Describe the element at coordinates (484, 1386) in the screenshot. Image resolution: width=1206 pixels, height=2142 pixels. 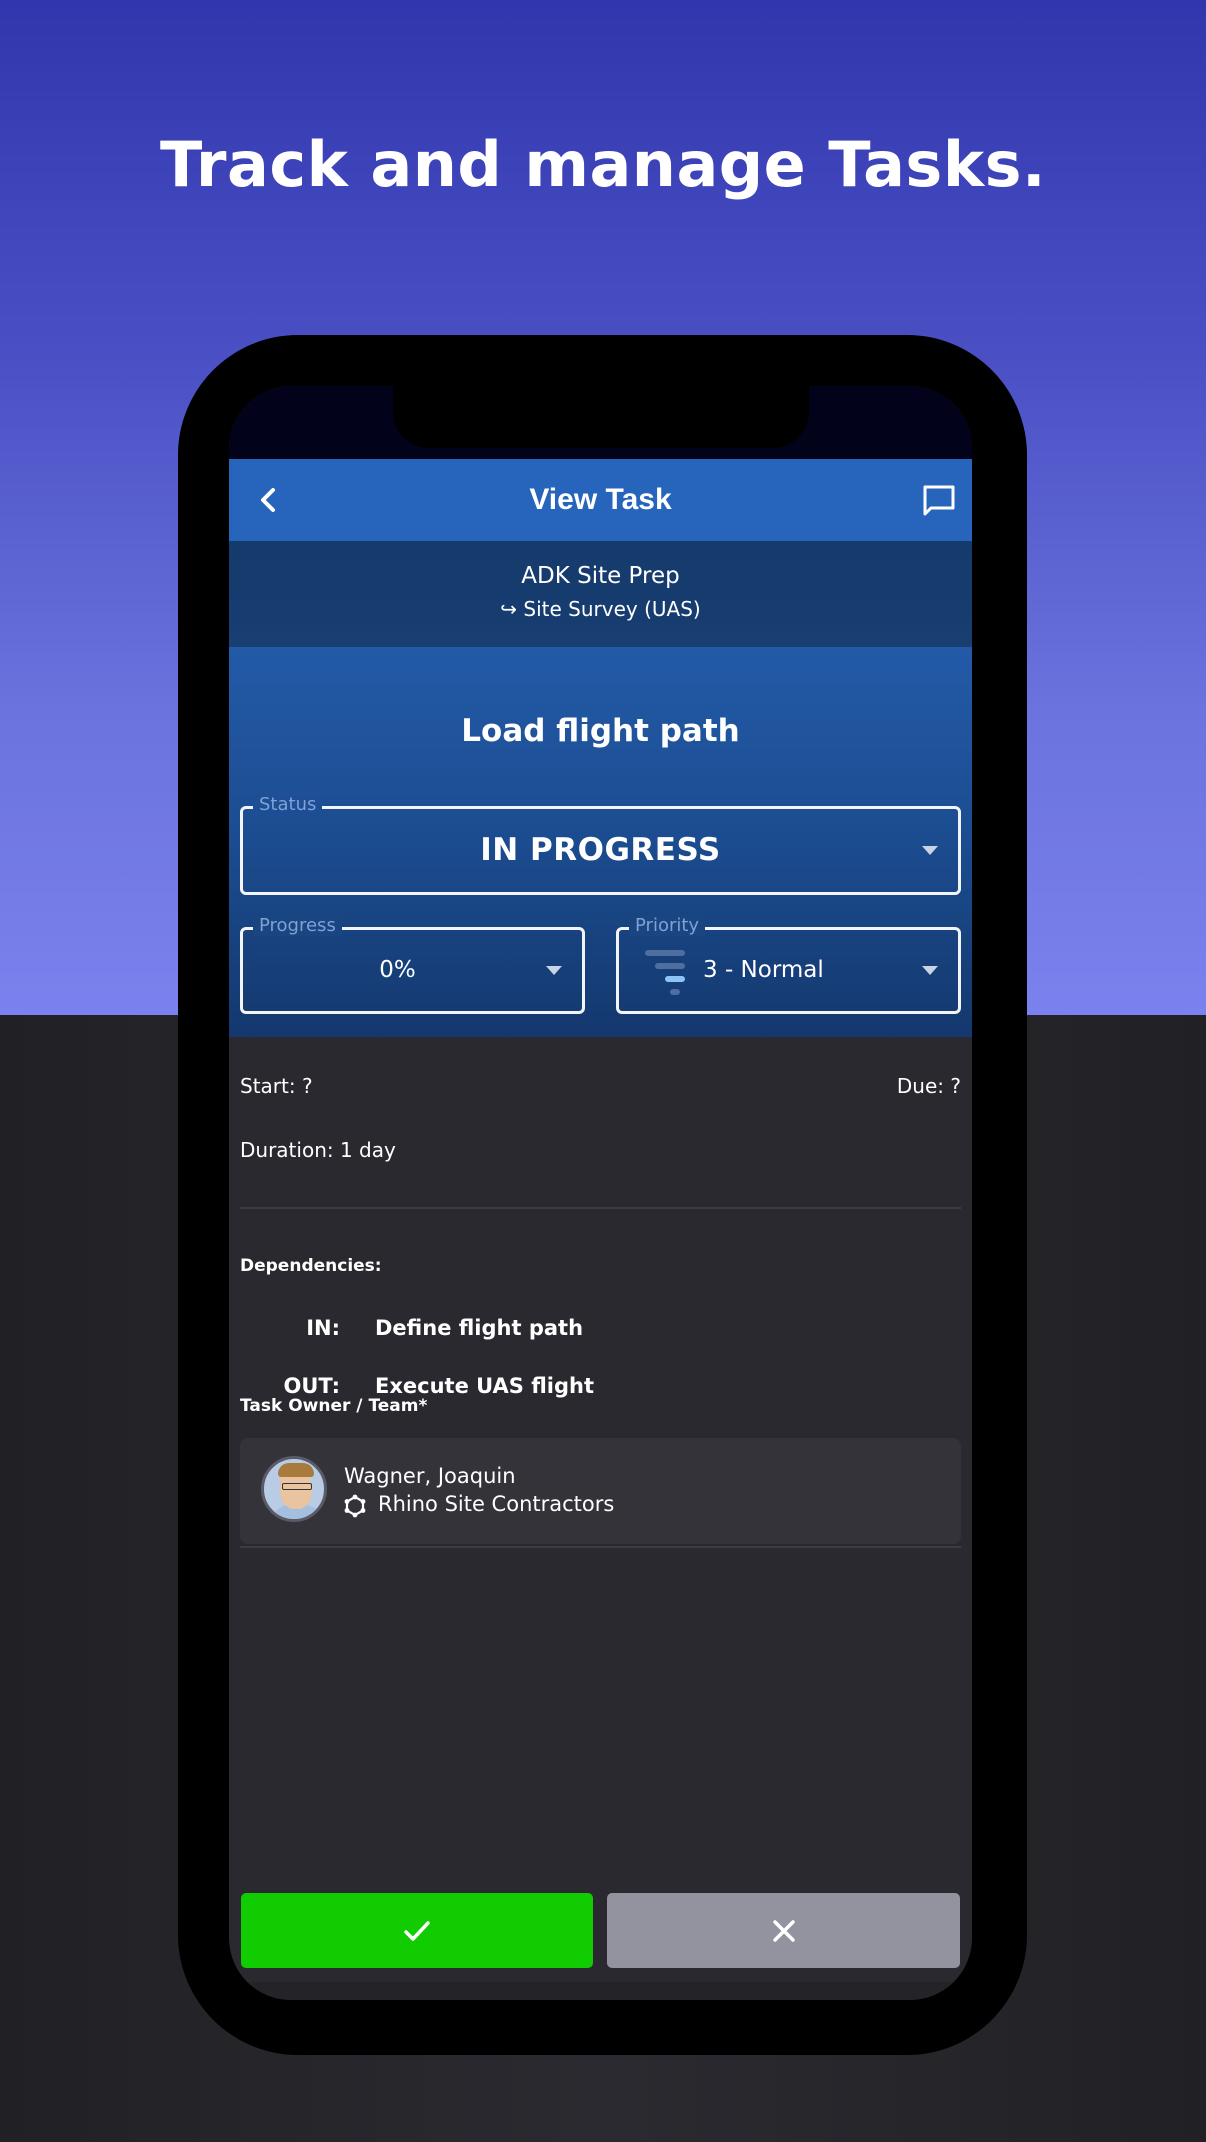
I see `dependency-out-task: Execute UAS flight` at that location.